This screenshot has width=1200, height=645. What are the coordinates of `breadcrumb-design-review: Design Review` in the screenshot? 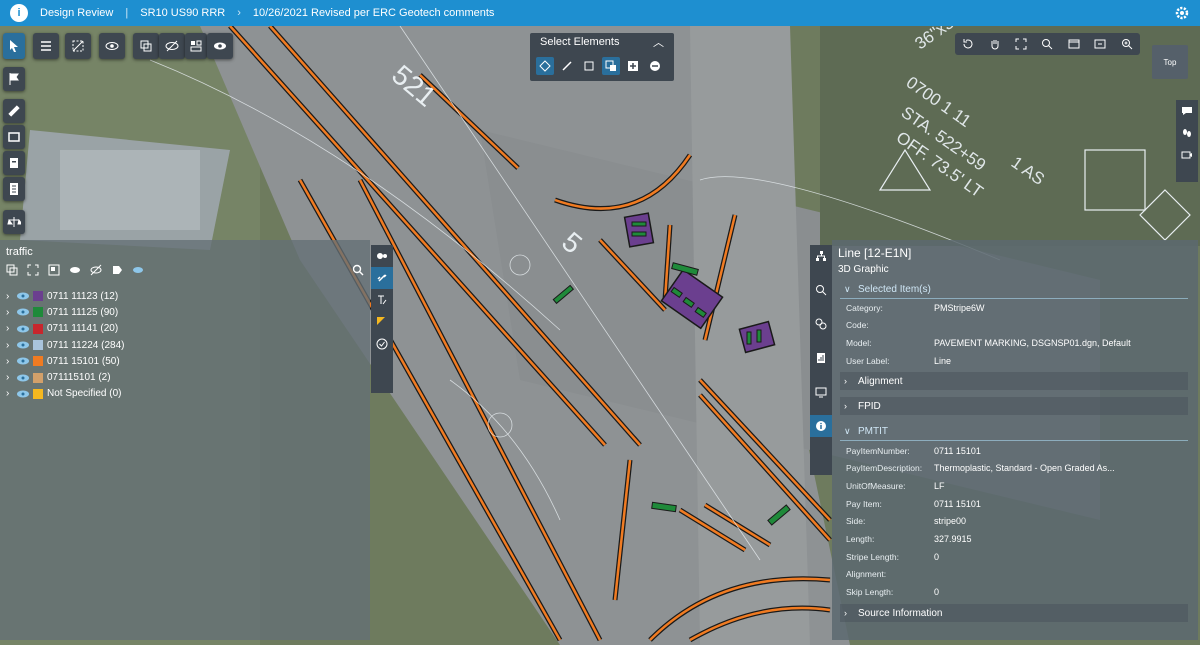 It's located at (76, 13).